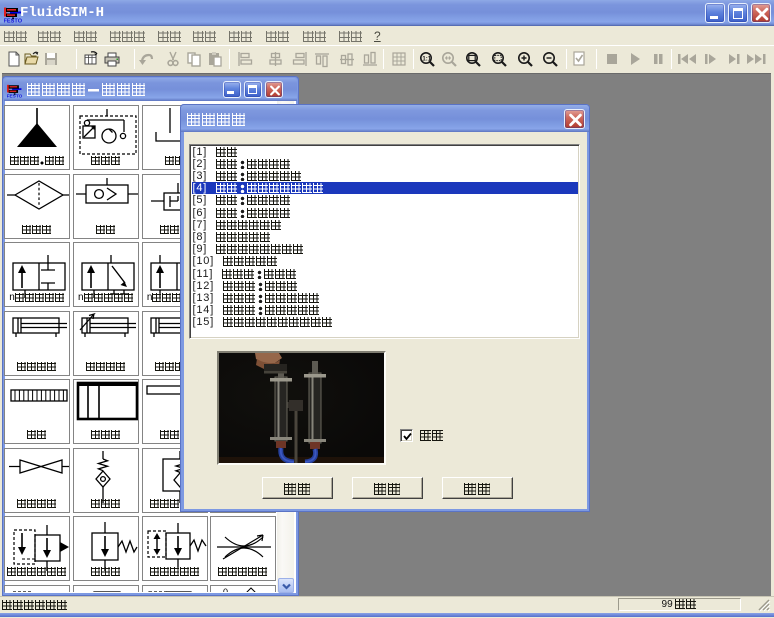  Describe the element at coordinates (14, 96) in the screenshot. I see `svg-text: FESTO` at that location.